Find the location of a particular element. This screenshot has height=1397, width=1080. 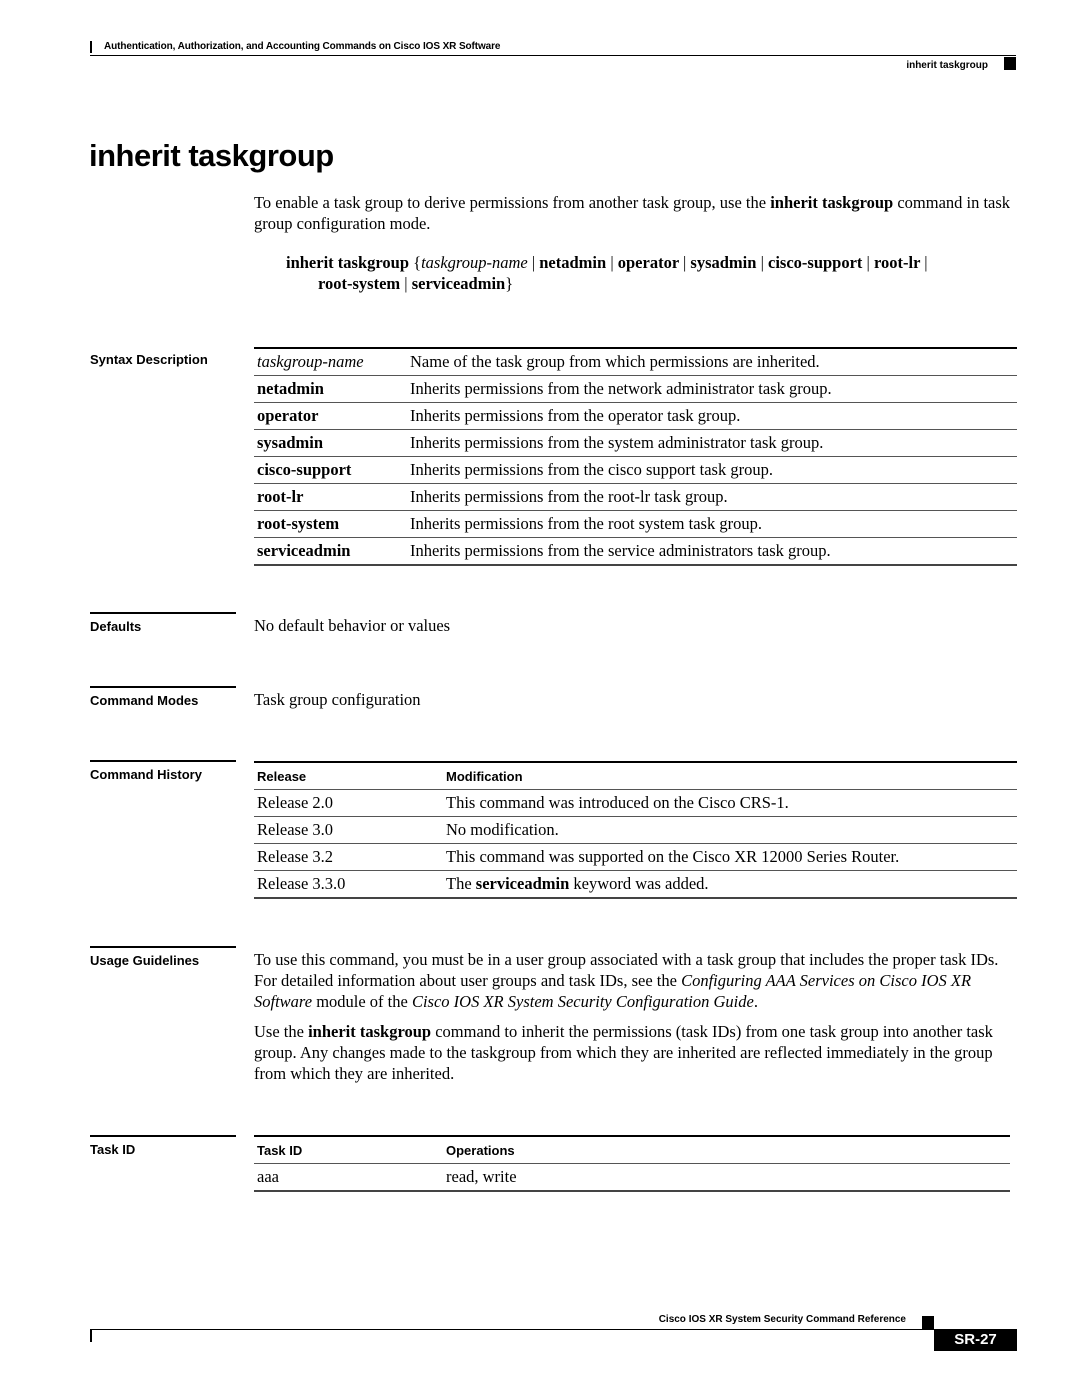

section-label-usage-guidelines: Usage Guidelines is located at coordinates (163, 957).